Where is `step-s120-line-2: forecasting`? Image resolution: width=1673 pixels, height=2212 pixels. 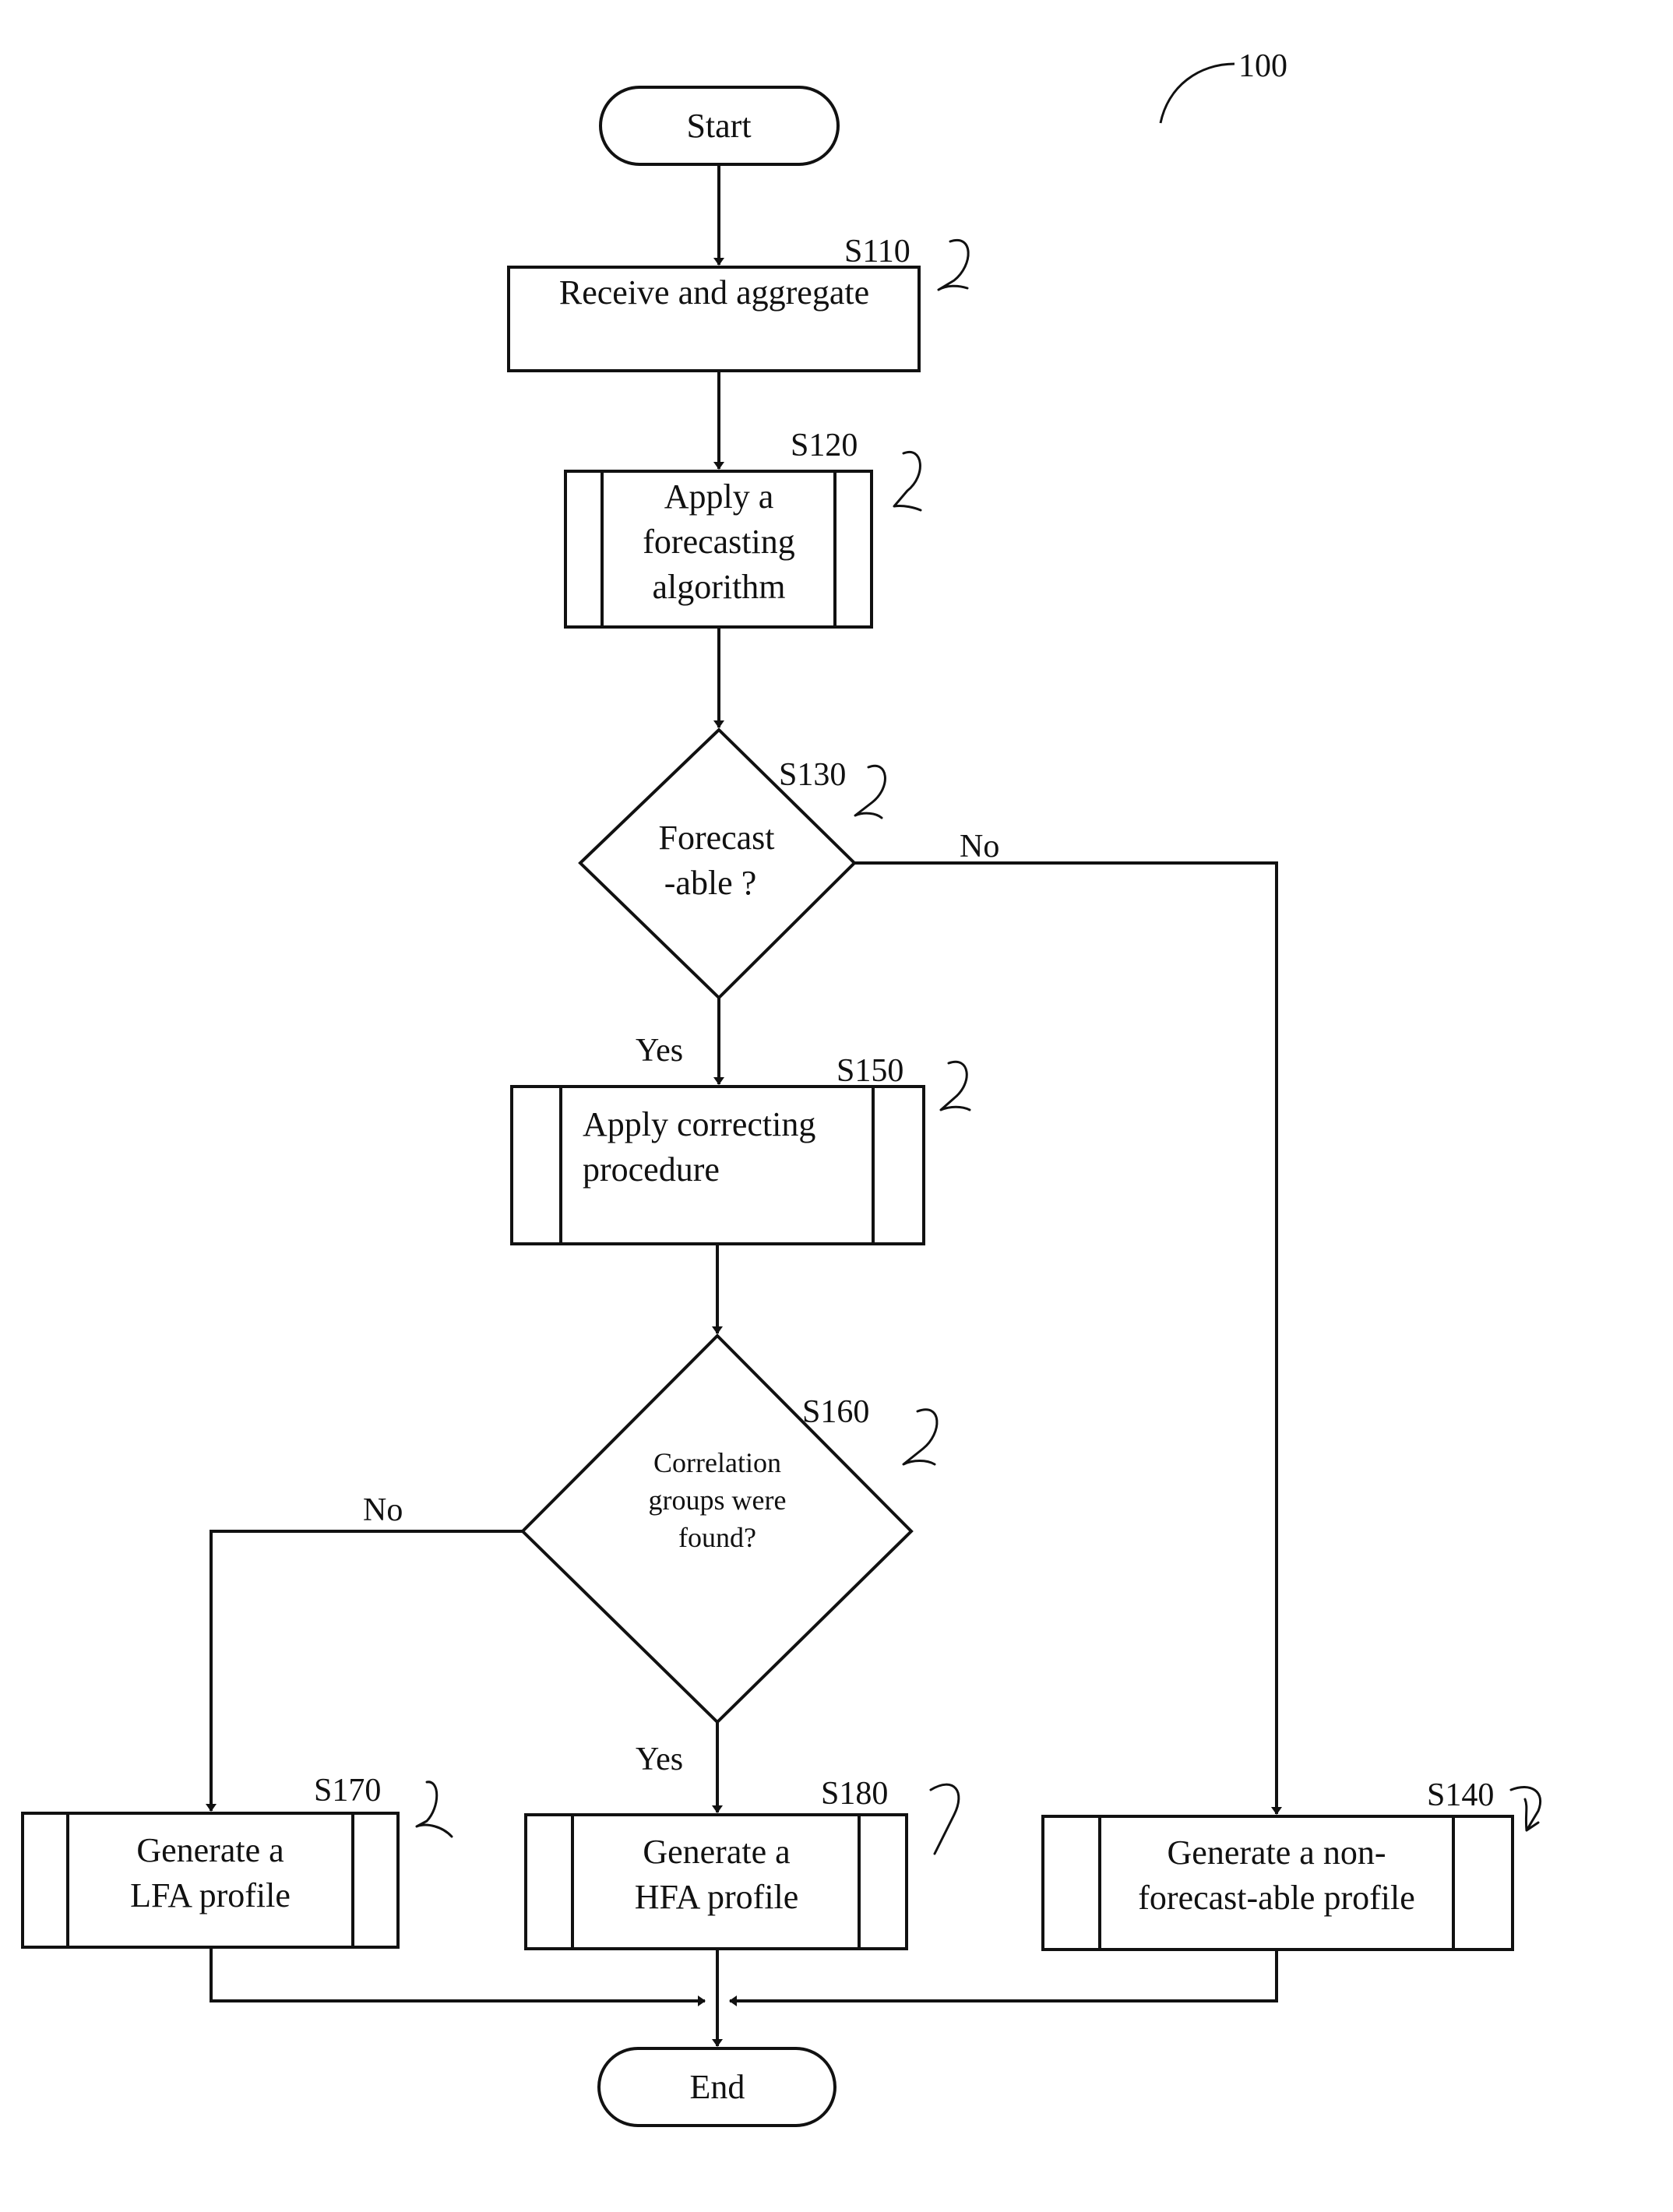
step-s120-line-2: forecasting is located at coordinates (718, 542).